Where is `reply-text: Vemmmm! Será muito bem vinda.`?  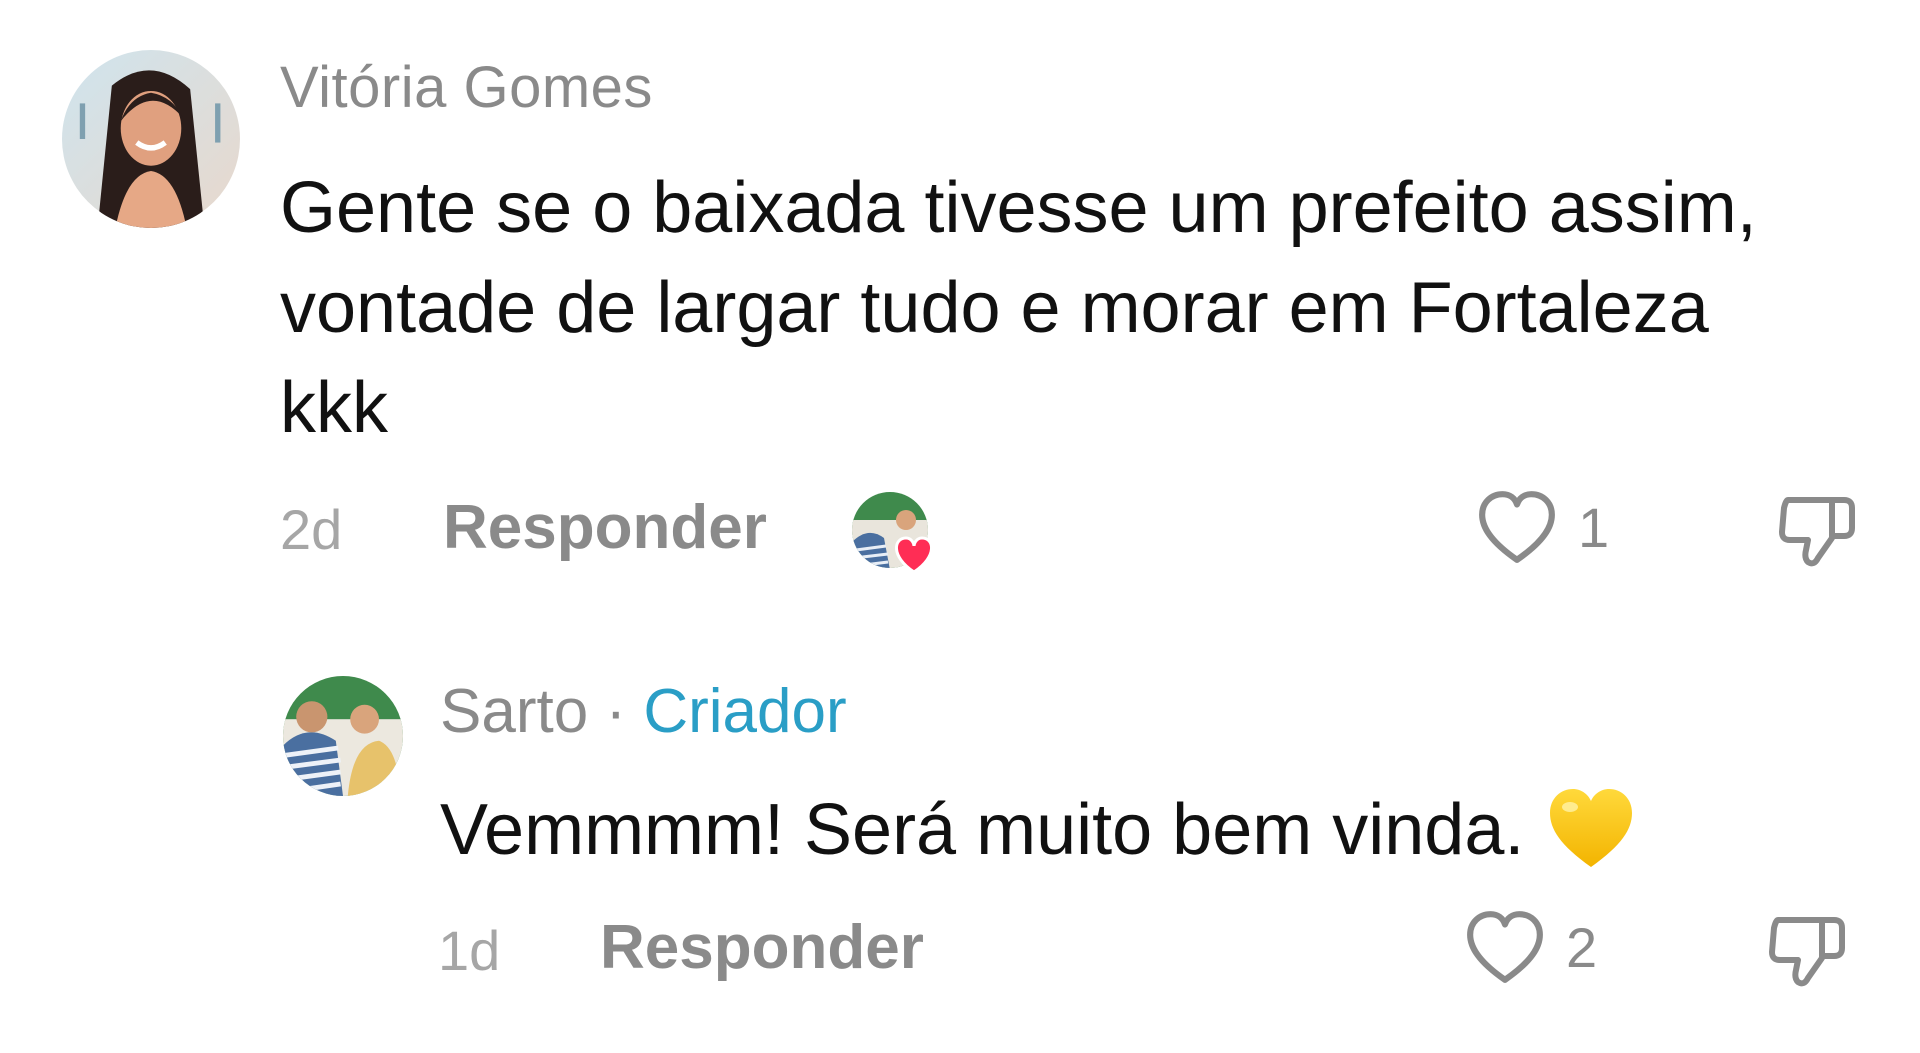 reply-text: Vemmmm! Será muito bem vinda. is located at coordinates (982, 830).